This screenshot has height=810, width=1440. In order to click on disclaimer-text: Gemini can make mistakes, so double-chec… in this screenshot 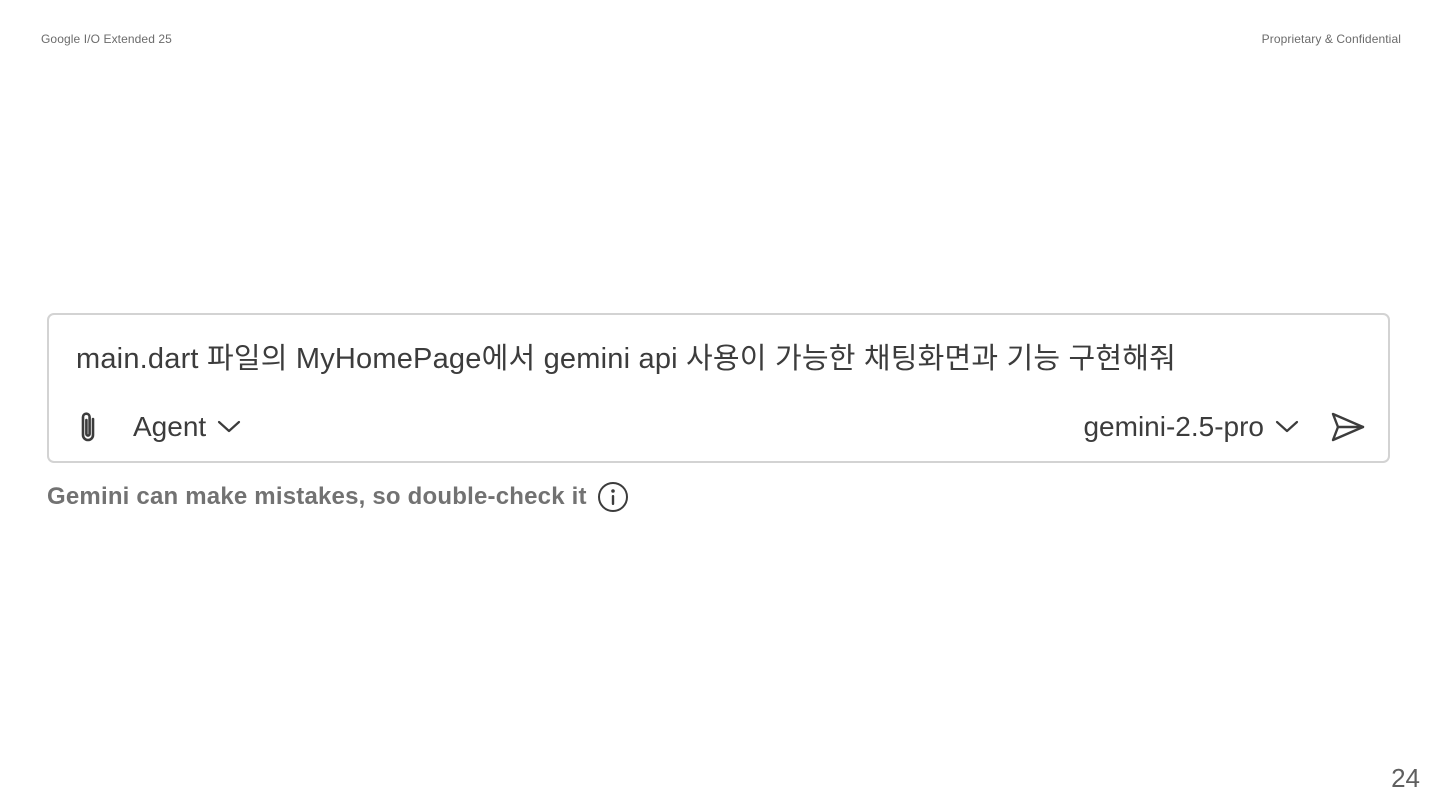, I will do `click(317, 496)`.